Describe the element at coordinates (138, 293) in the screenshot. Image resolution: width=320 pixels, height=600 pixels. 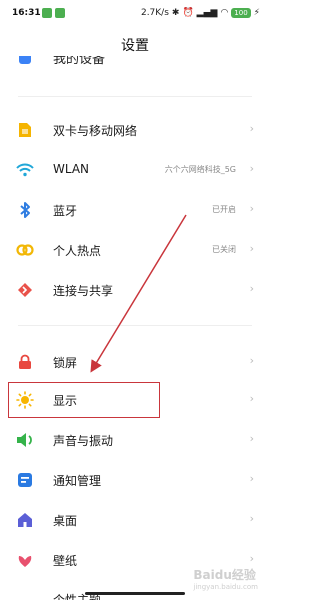
I see `annotation-arrow` at that location.